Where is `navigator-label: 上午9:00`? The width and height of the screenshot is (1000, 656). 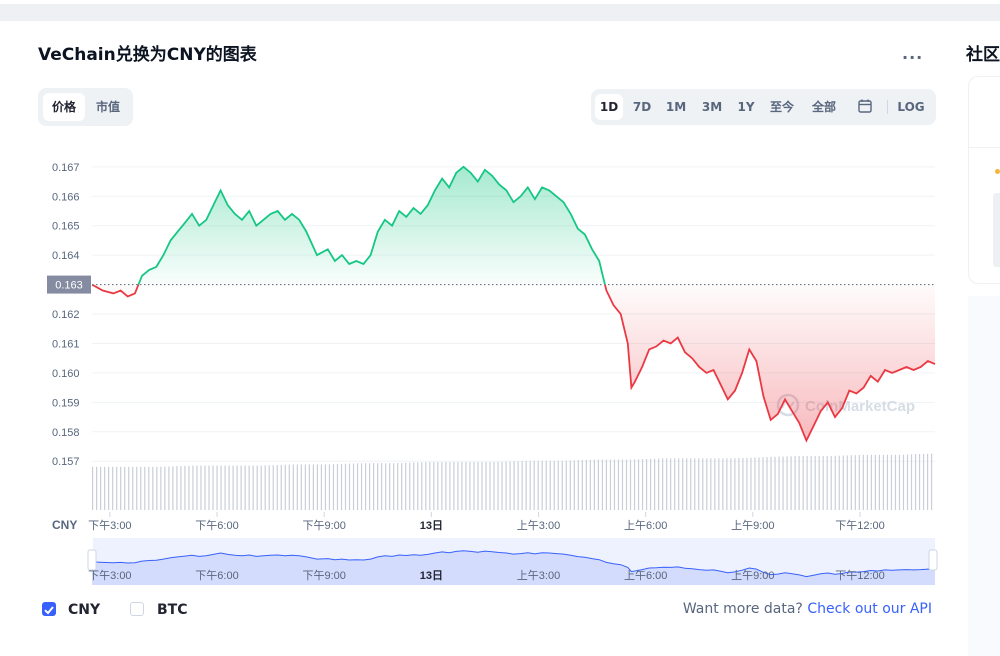 navigator-label: 上午9:00 is located at coordinates (752, 575).